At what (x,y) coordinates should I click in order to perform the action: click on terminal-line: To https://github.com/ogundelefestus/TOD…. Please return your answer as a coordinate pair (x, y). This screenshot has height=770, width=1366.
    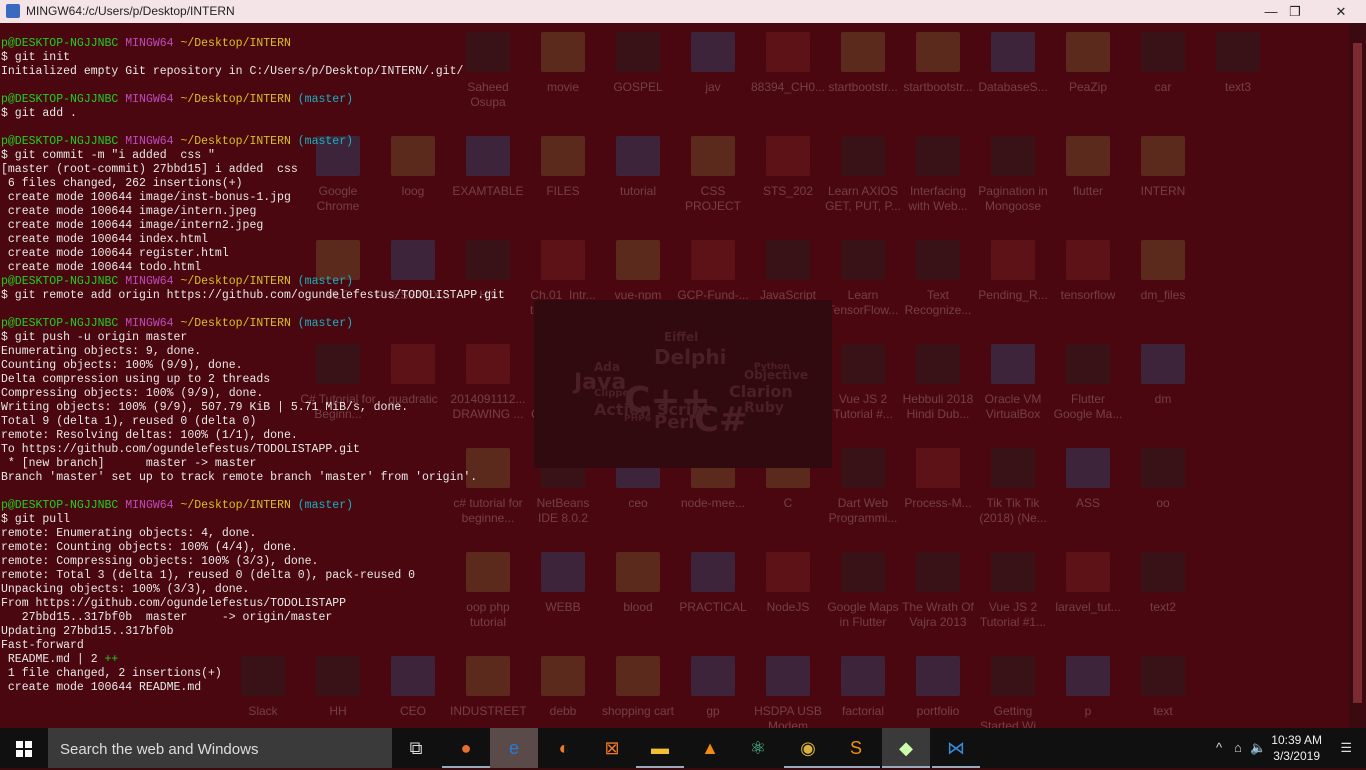
    Looking at the image, I should click on (671, 450).